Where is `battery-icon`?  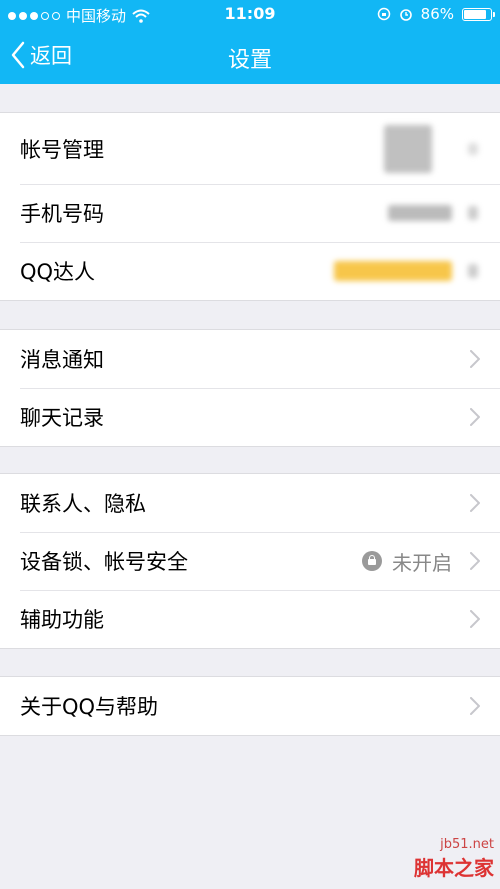 battery-icon is located at coordinates (478, 14).